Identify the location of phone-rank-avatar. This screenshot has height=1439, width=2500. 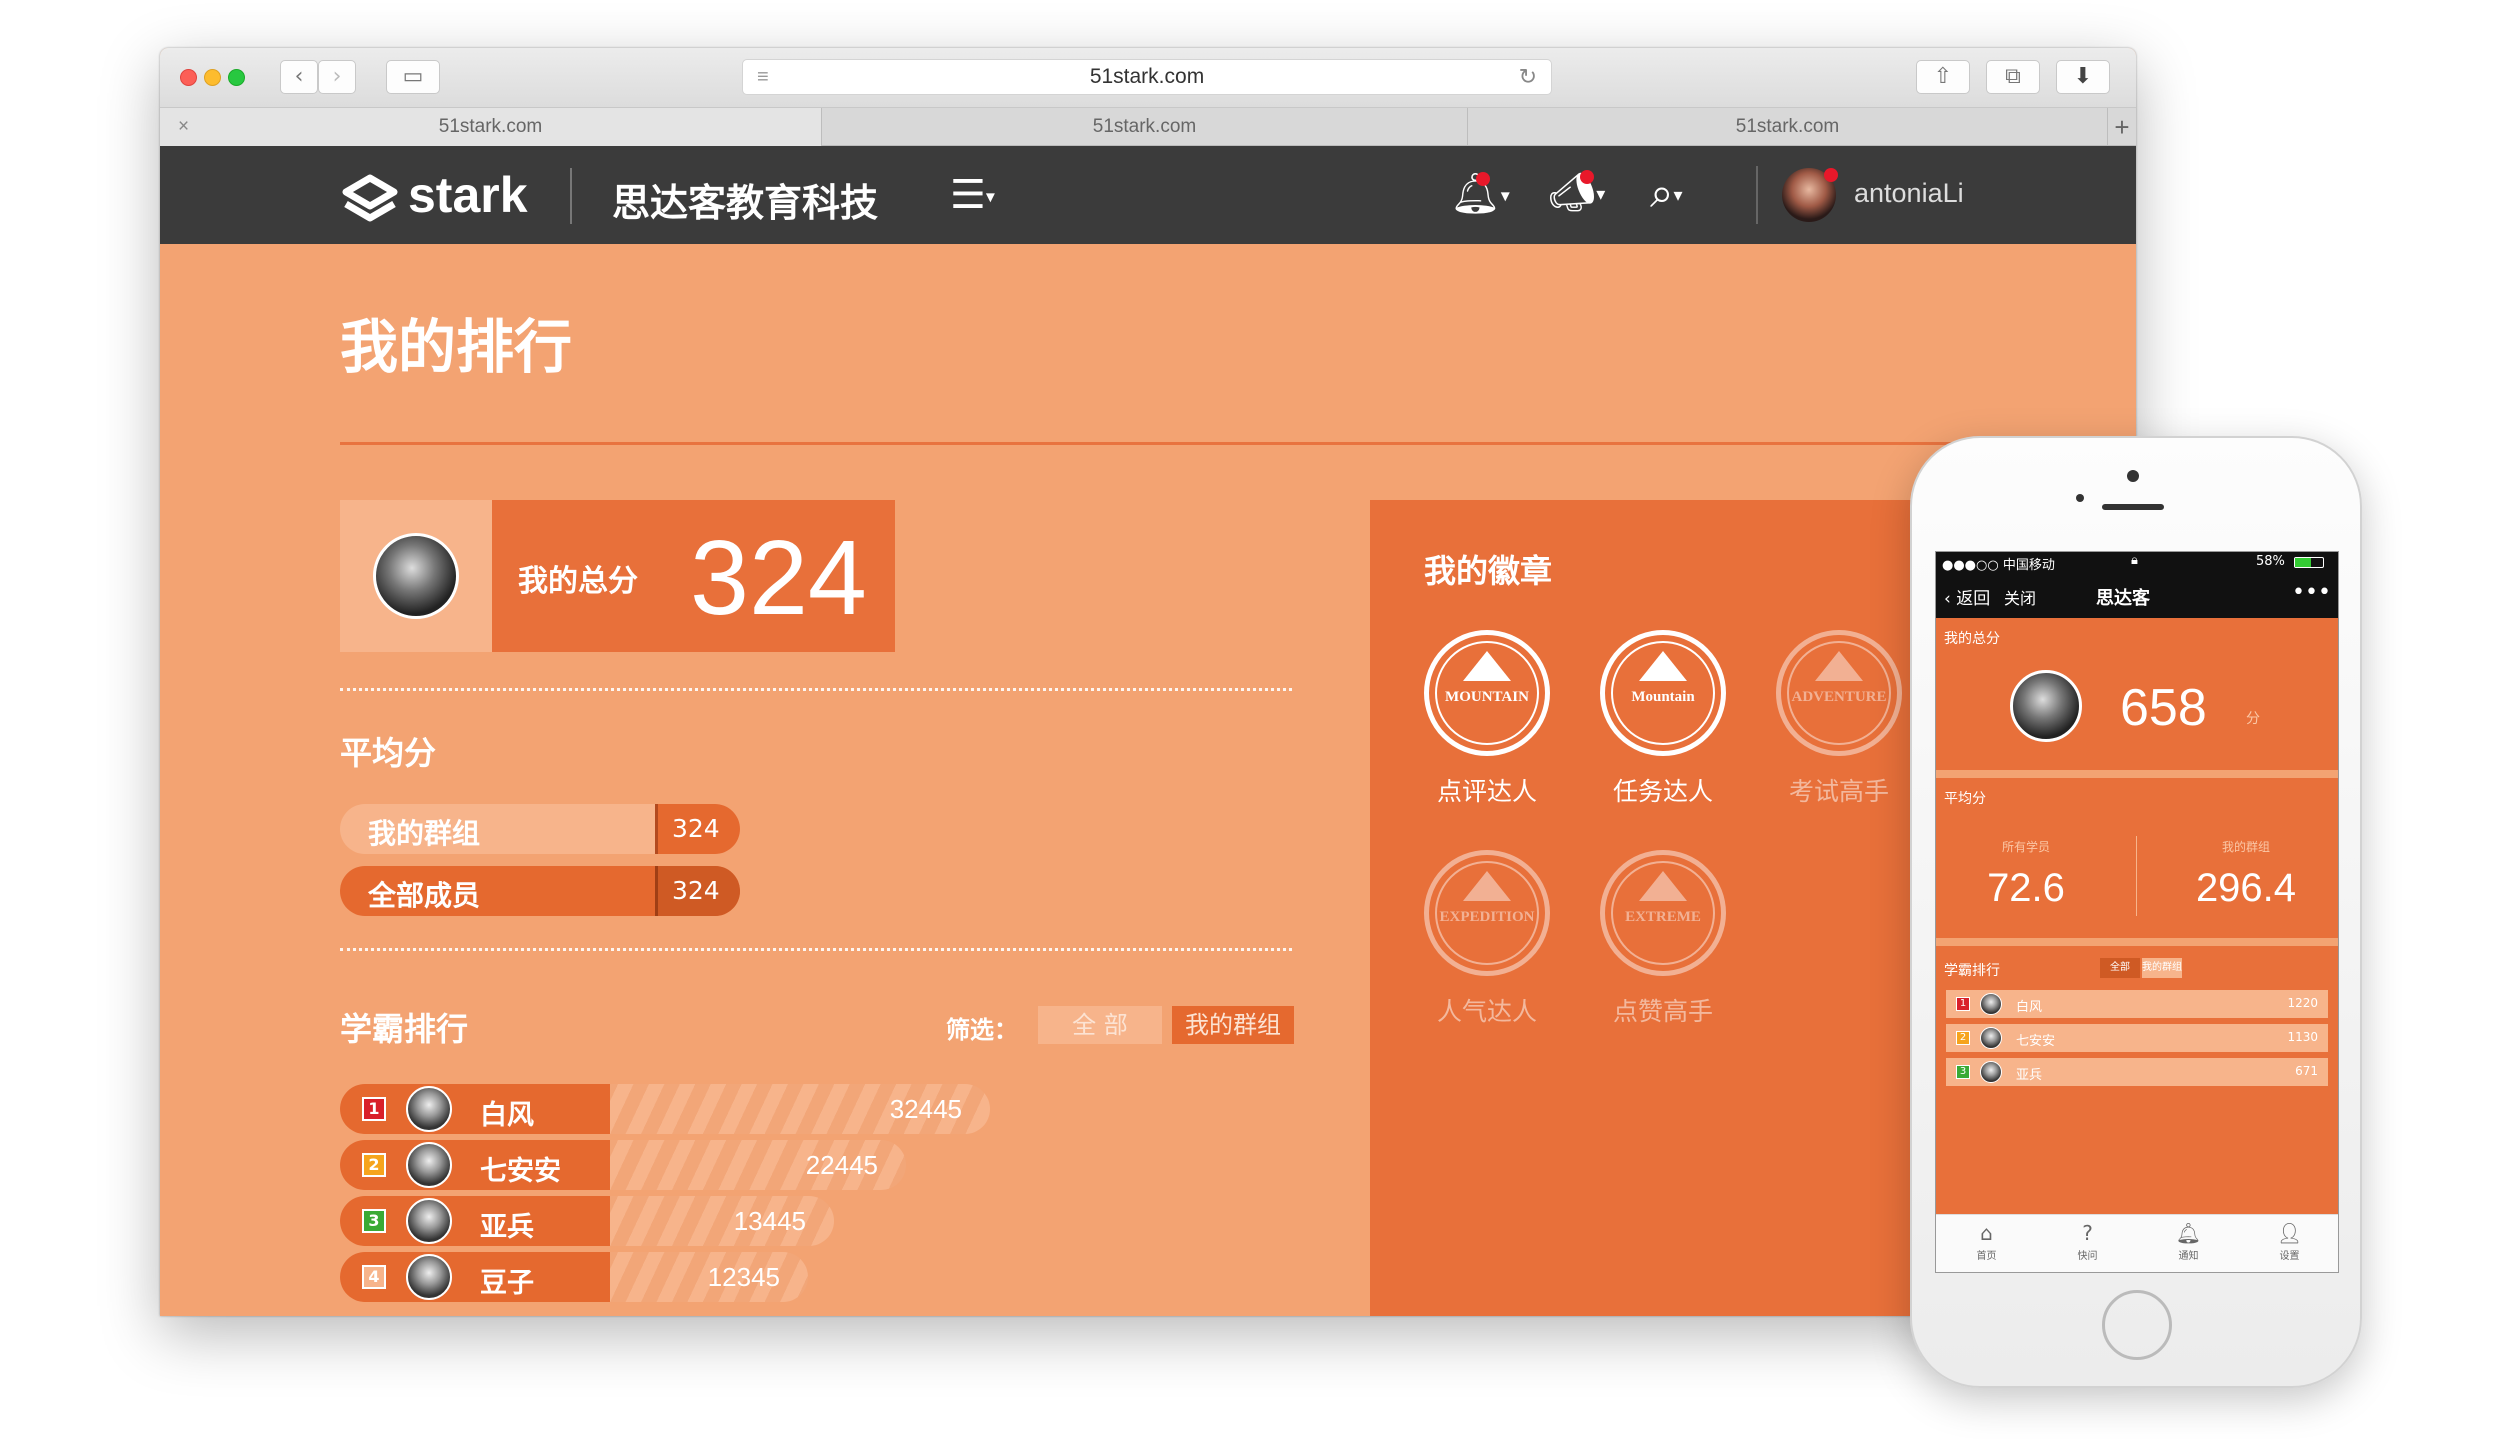
(1991, 1004).